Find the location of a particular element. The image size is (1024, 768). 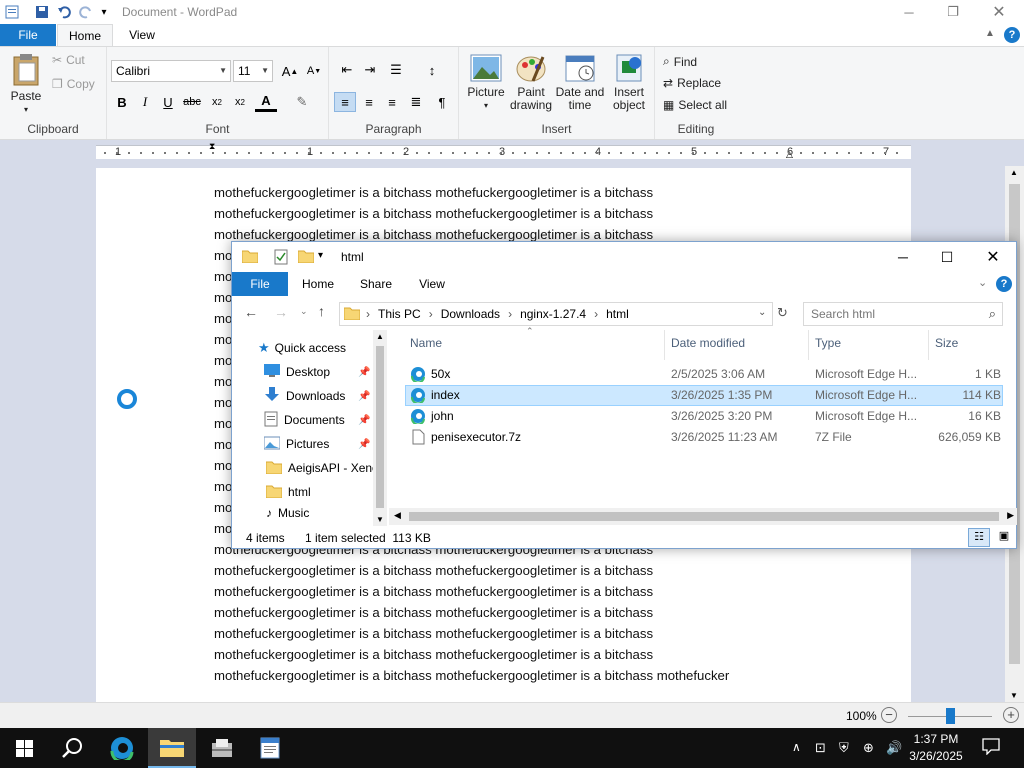

address-dropdown-icon: ⌄ is located at coordinates (762, 312).